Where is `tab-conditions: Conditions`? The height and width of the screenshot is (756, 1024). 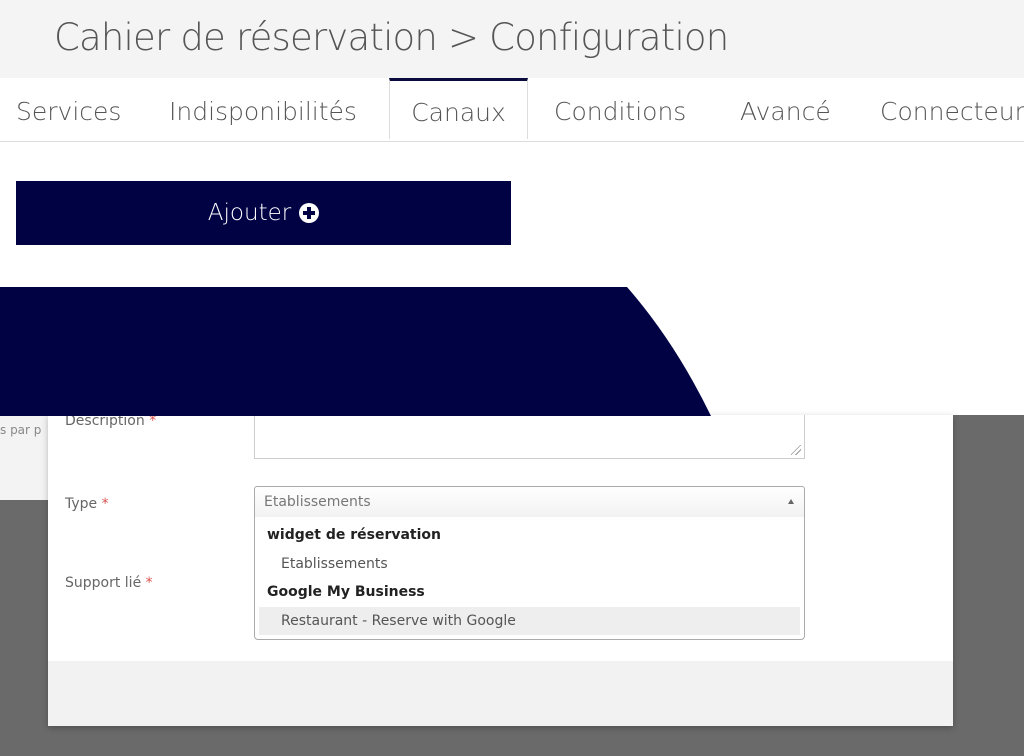 tab-conditions: Conditions is located at coordinates (620, 109).